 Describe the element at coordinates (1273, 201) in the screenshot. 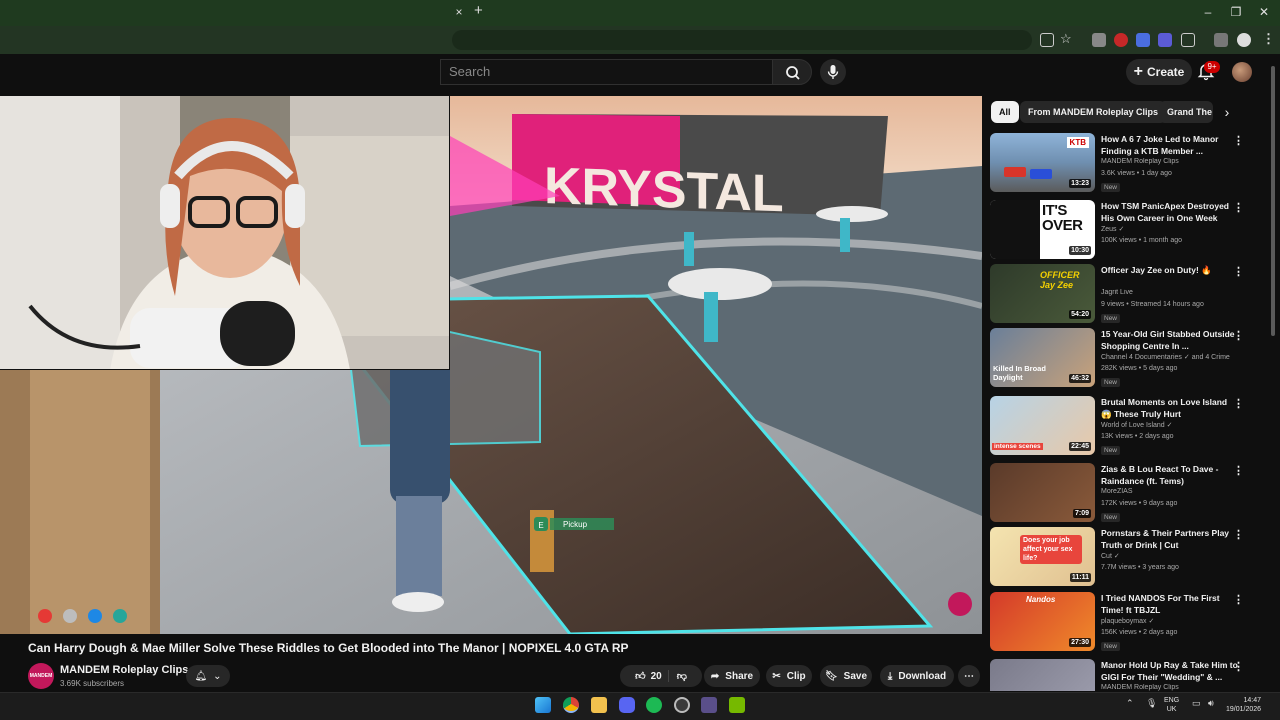

I see `scrollbar-thumb` at that location.